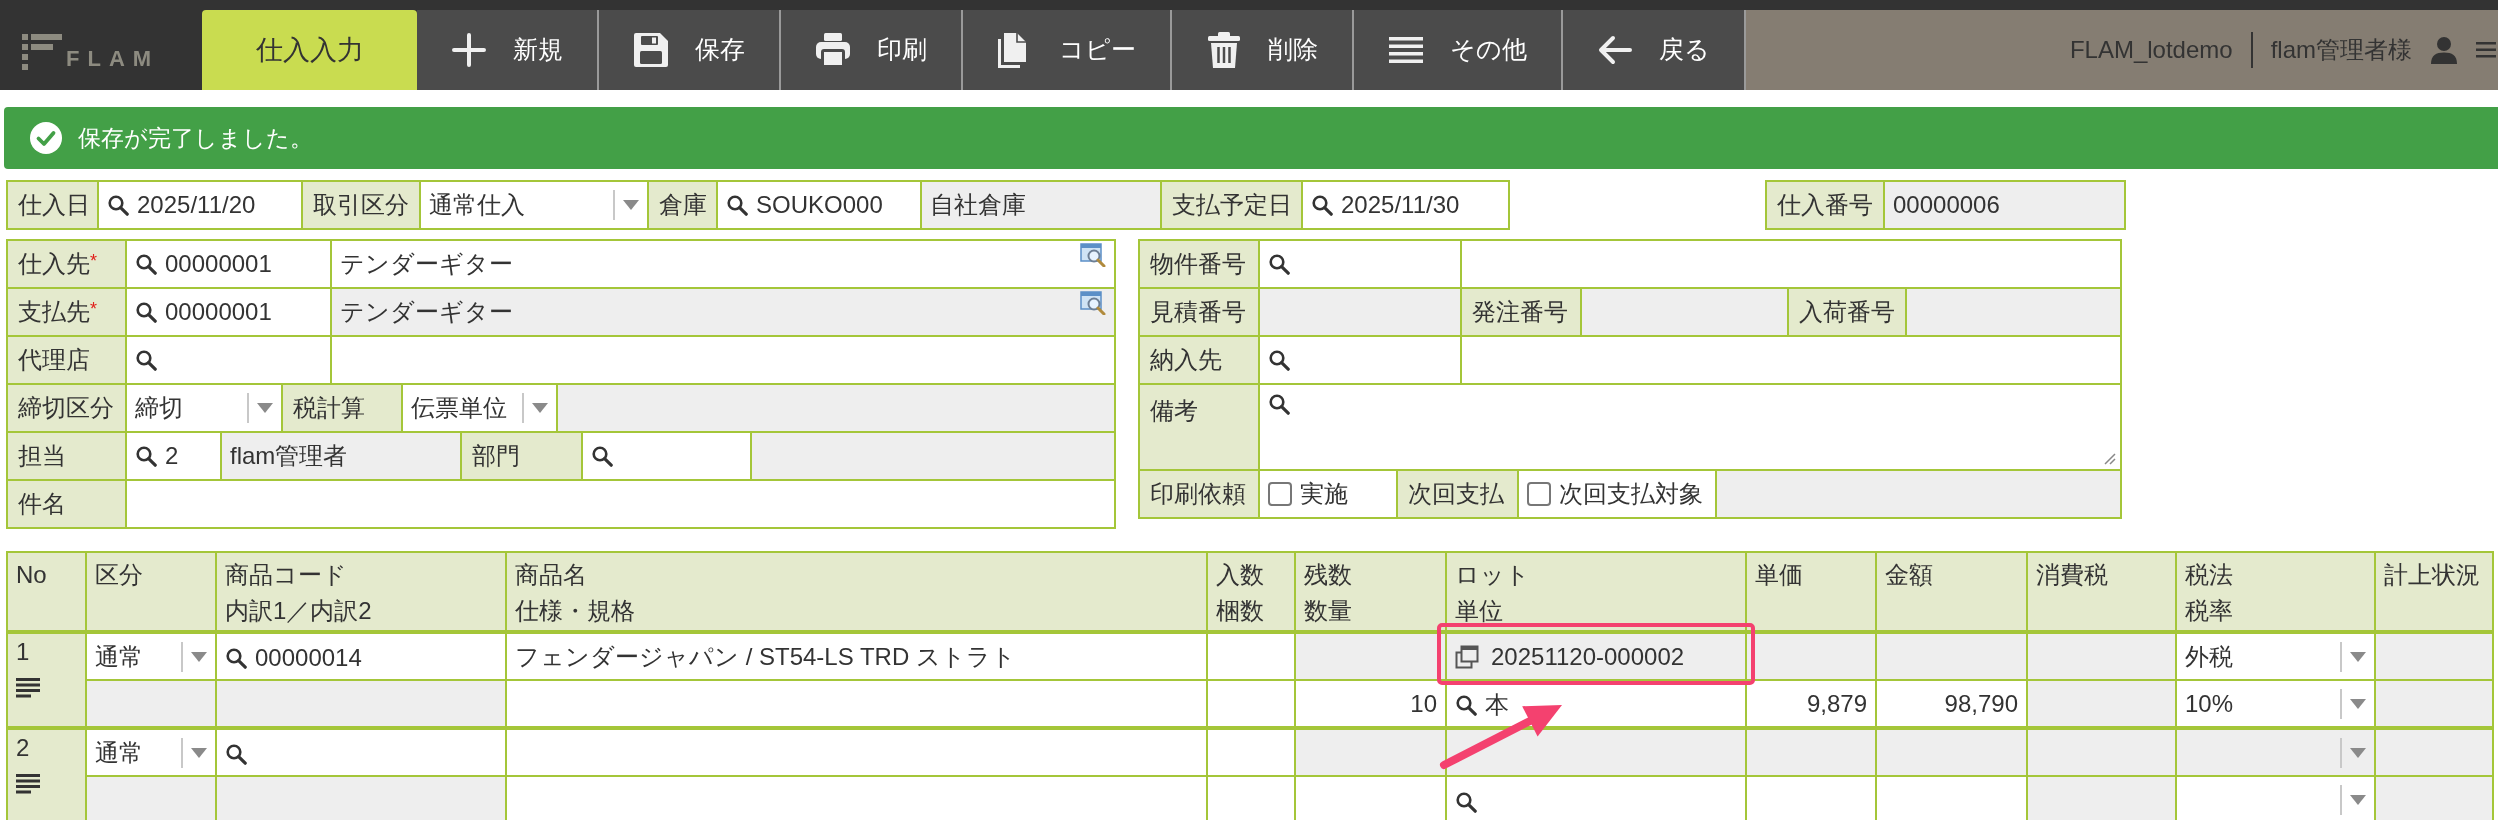 The height and width of the screenshot is (820, 2498). What do you see at coordinates (1067, 50) in the screenshot?
I see `copy-button: コピー` at bounding box center [1067, 50].